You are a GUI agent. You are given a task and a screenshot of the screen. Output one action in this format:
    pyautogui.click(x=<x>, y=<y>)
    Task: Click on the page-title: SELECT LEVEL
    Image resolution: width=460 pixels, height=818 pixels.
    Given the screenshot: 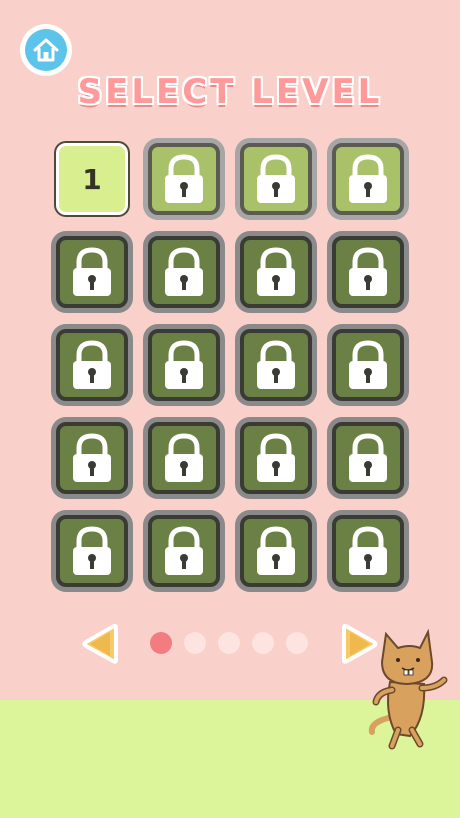 What is the action you would take?
    pyautogui.click(x=230, y=92)
    